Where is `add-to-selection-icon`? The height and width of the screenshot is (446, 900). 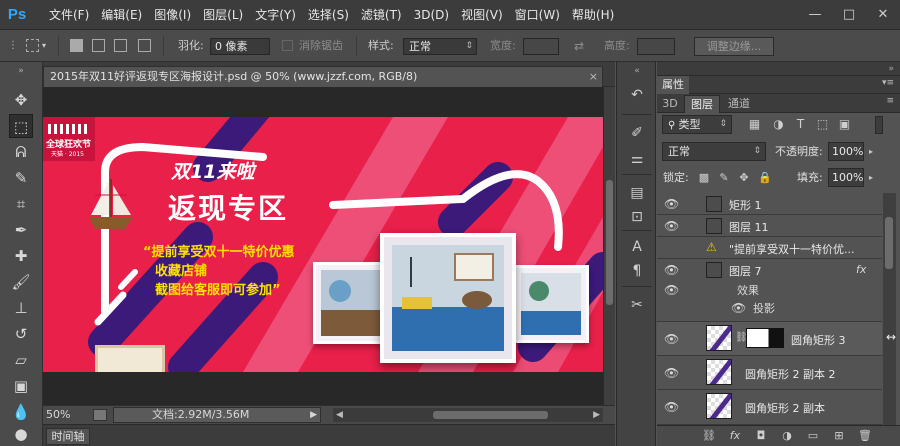 add-to-selection-icon is located at coordinates (98, 45).